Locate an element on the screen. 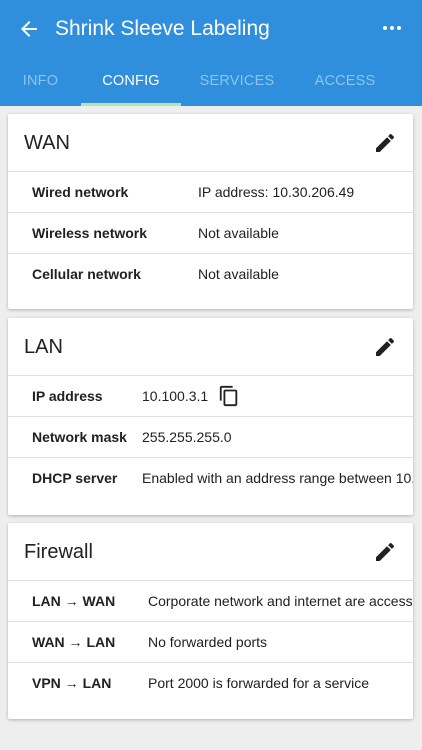  tab-access: ACCESS is located at coordinates (345, 82).